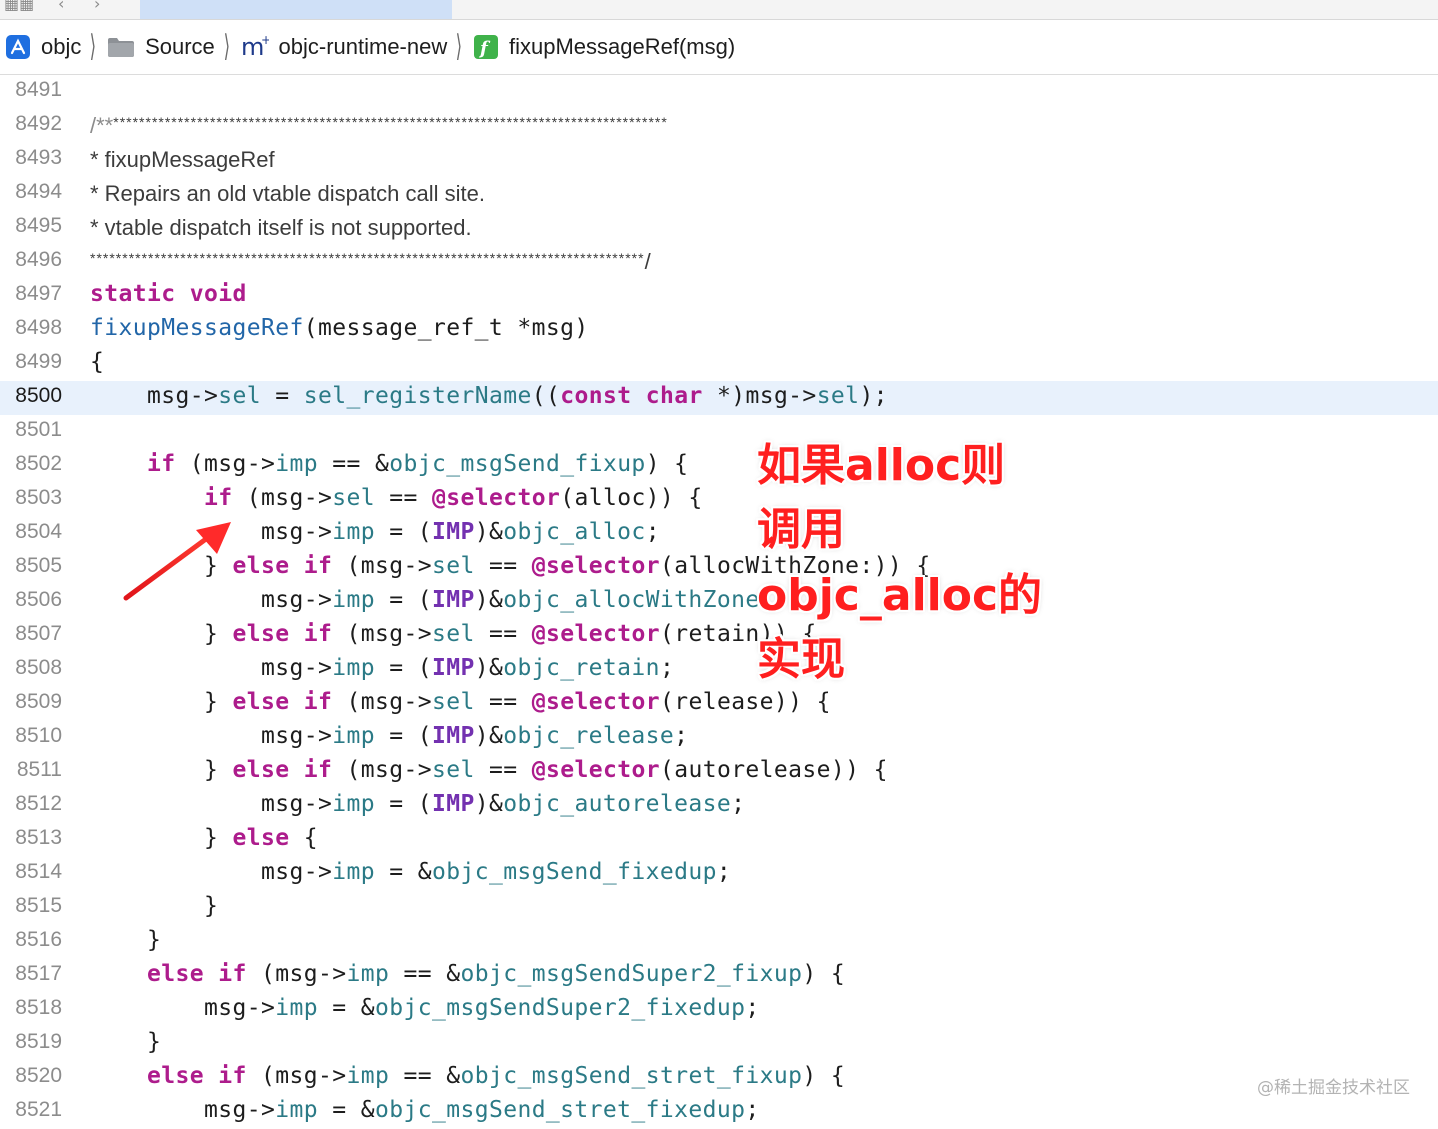  Describe the element at coordinates (604, 47) in the screenshot. I see `breadcrumb-item-function: f fixupMessageRef(msg)` at that location.